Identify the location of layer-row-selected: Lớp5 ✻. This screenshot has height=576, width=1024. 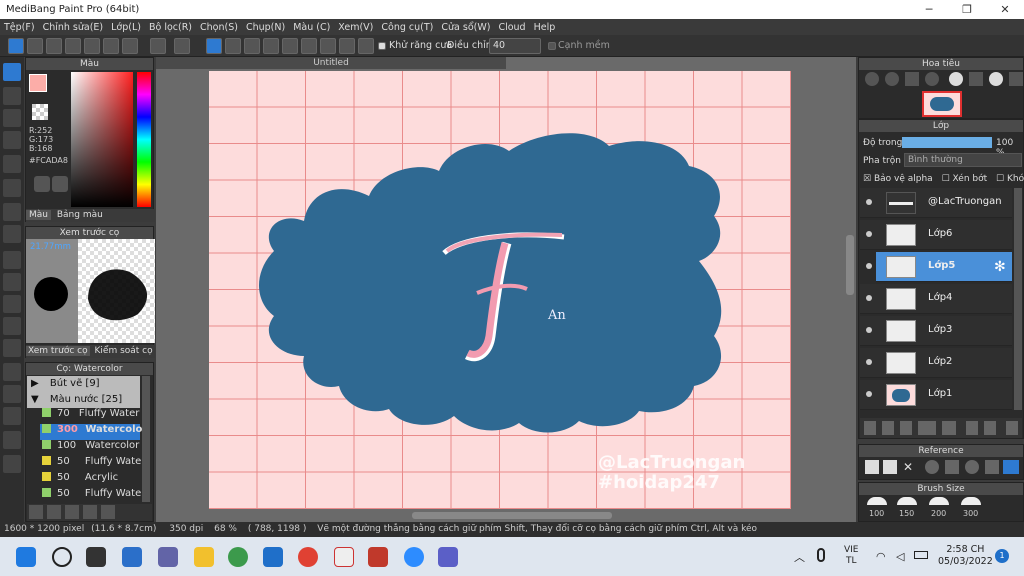
(944, 267).